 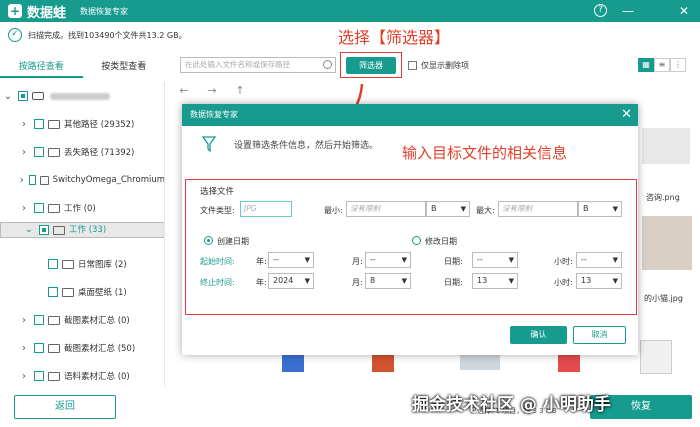 I want to click on dialog-header: 设置筛选条件信息，然后开始筛选。, so click(x=290, y=144).